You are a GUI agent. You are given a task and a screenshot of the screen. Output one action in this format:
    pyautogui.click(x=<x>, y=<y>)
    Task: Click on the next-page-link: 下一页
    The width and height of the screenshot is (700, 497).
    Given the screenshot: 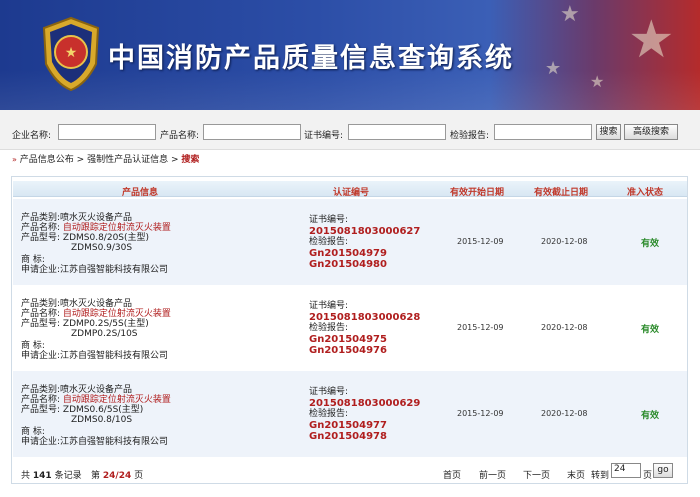 What is the action you would take?
    pyautogui.click(x=536, y=474)
    